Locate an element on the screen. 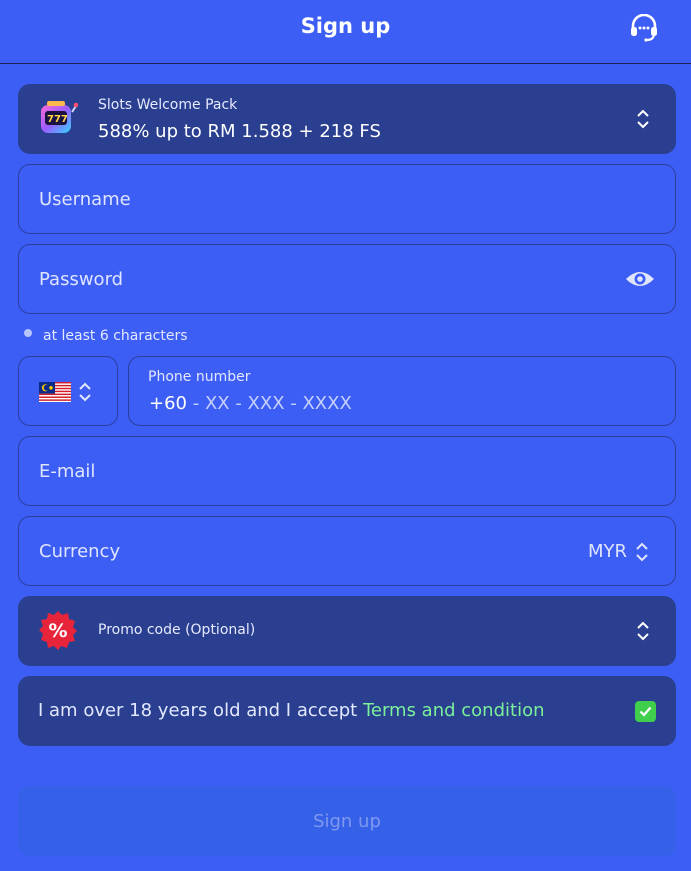  headset-icon is located at coordinates (644, 28).